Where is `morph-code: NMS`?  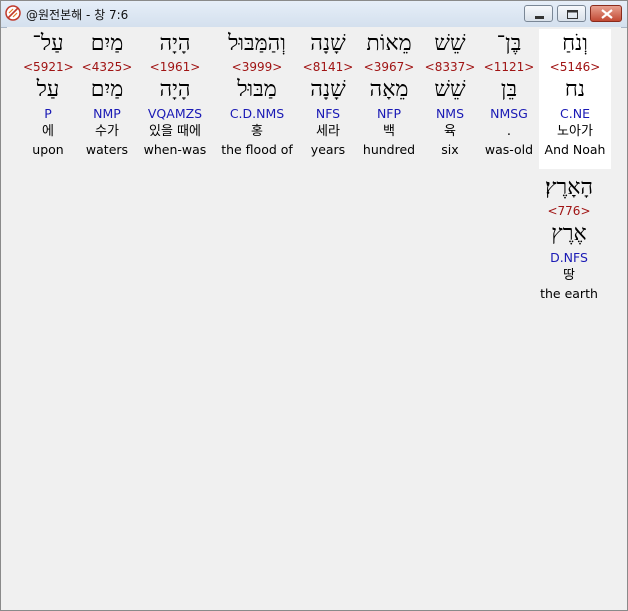 morph-code: NMS is located at coordinates (450, 113).